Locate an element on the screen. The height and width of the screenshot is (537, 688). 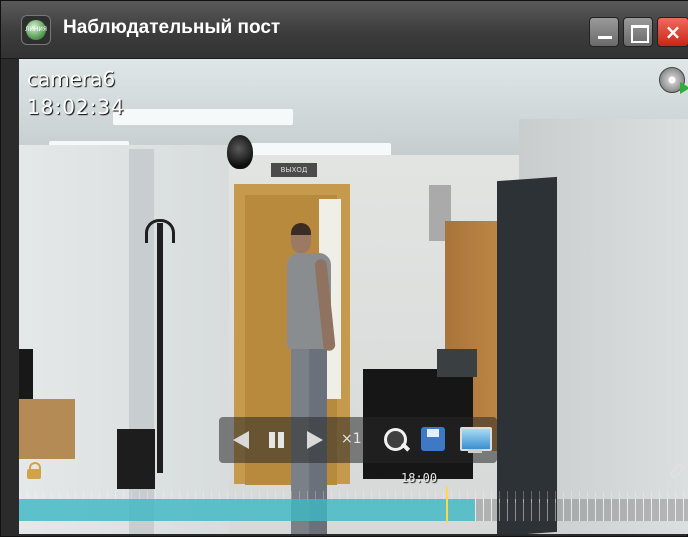
app-logo-text: ЛИНИЯ is located at coordinates (36, 29).